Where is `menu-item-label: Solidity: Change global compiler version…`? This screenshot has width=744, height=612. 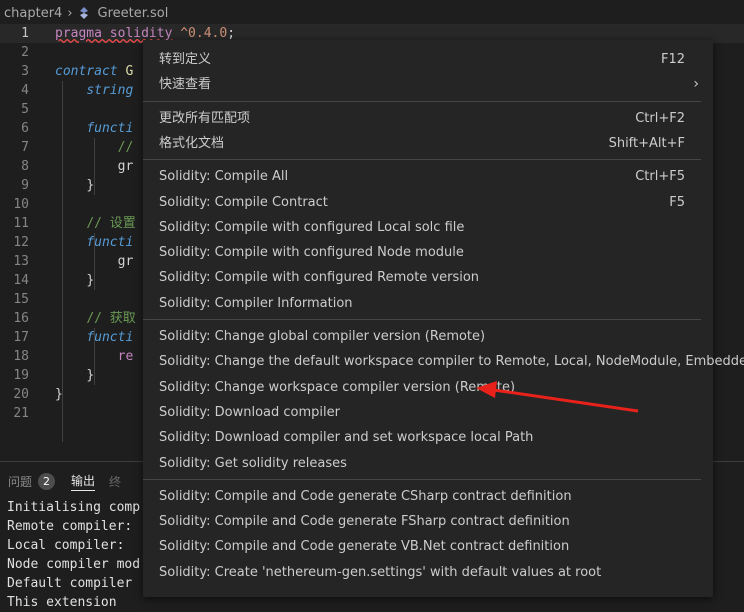
menu-item-label: Solidity: Change global compiler version… is located at coordinates (322, 336).